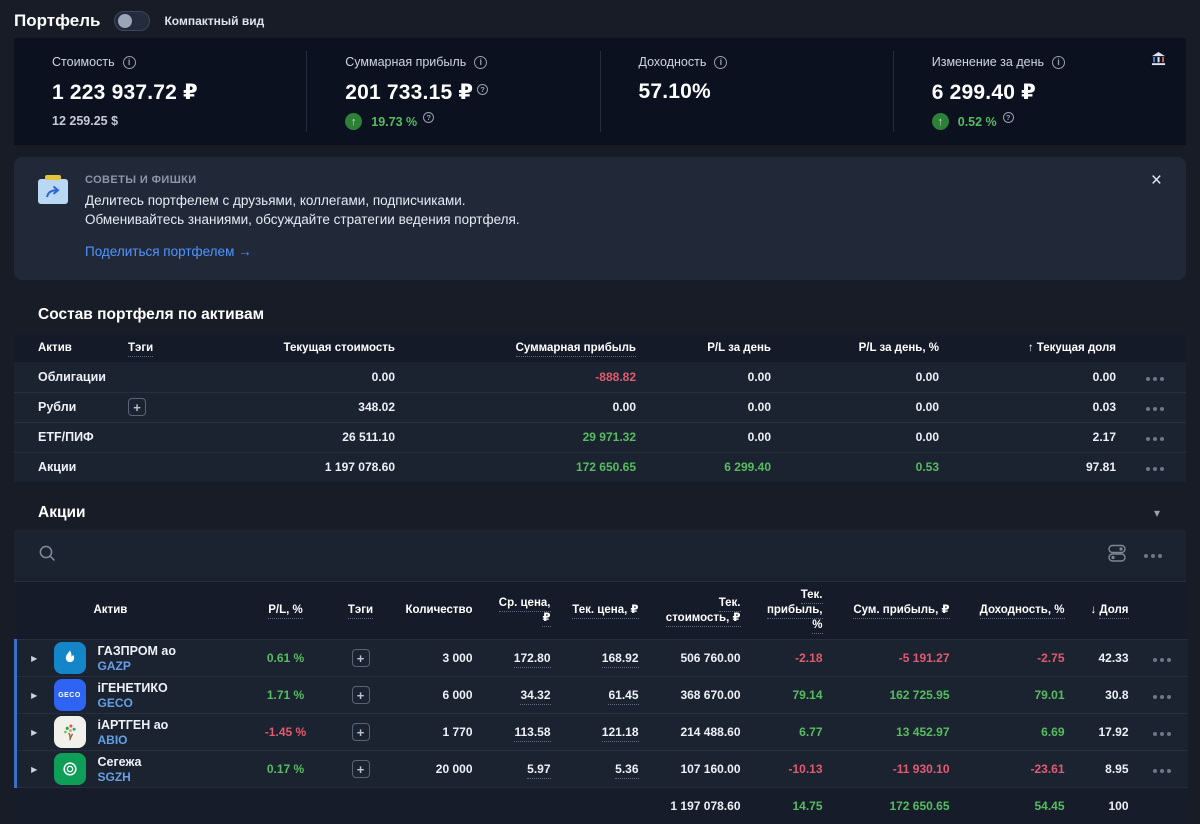 This screenshot has height=824, width=1200. What do you see at coordinates (983, 92) in the screenshot?
I see `day-change-value: 6 299.40 ₽` at bounding box center [983, 92].